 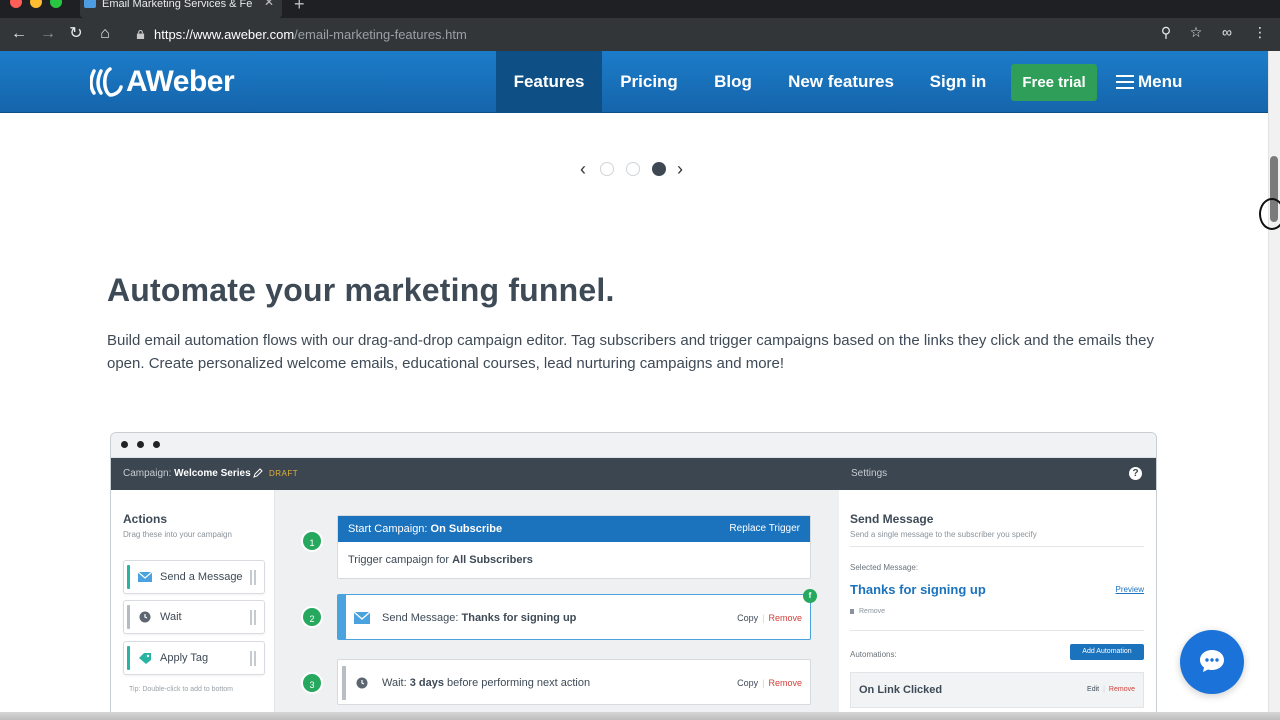 What do you see at coordinates (181, 689) in the screenshot?
I see `actions-tip: Tip: Double-click to add to bottom` at bounding box center [181, 689].